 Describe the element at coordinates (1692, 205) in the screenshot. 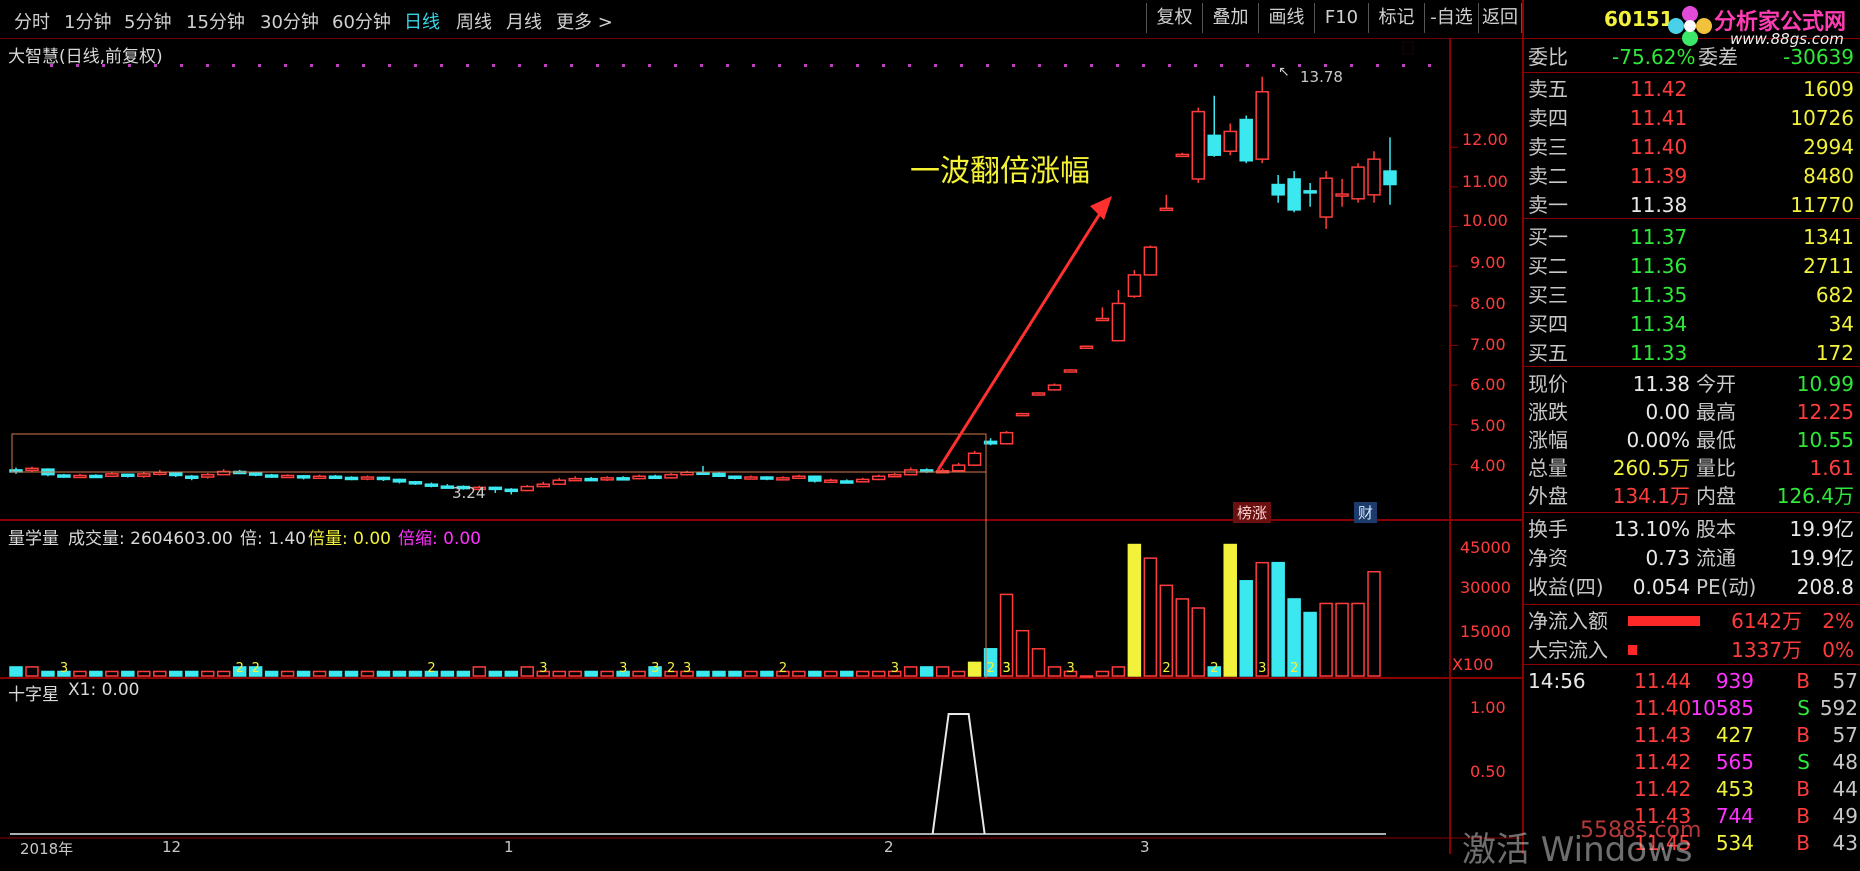

I see `ask-row: 卖一 11.38 11770` at that location.